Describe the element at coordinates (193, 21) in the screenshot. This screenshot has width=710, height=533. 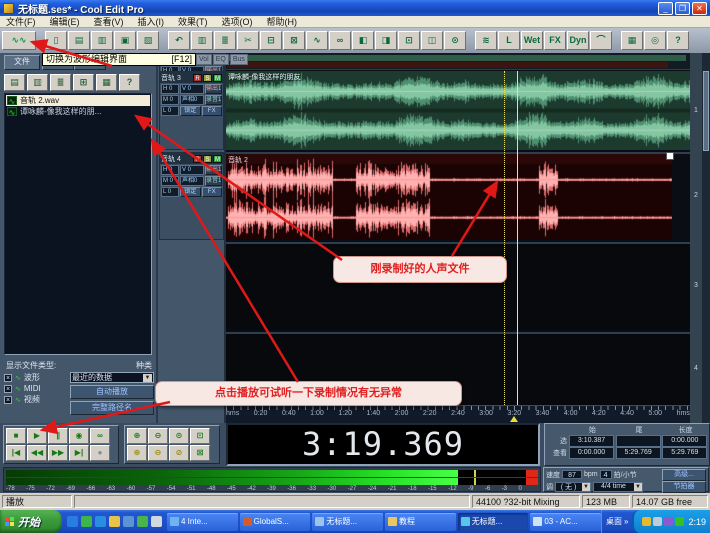
I see `menu-item: 效果(T)` at that location.